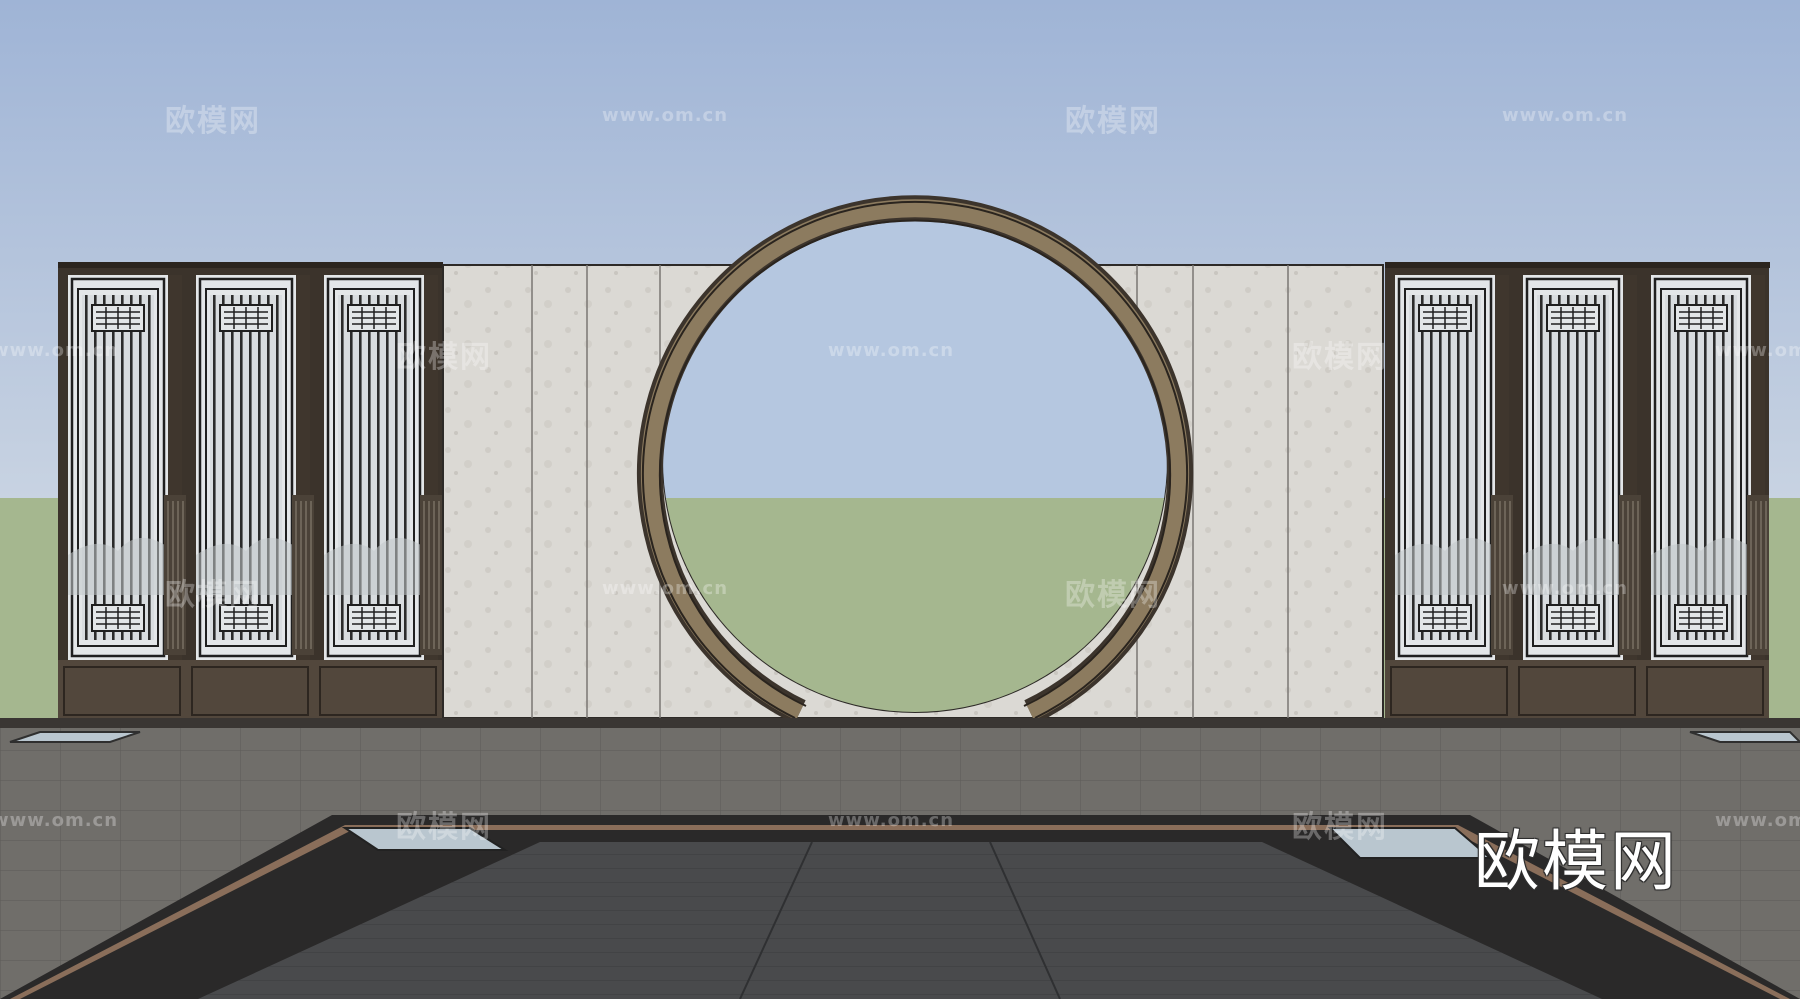 This screenshot has height=999, width=1800. Describe the element at coordinates (900, 723) in the screenshot. I see `wall-base` at that location.